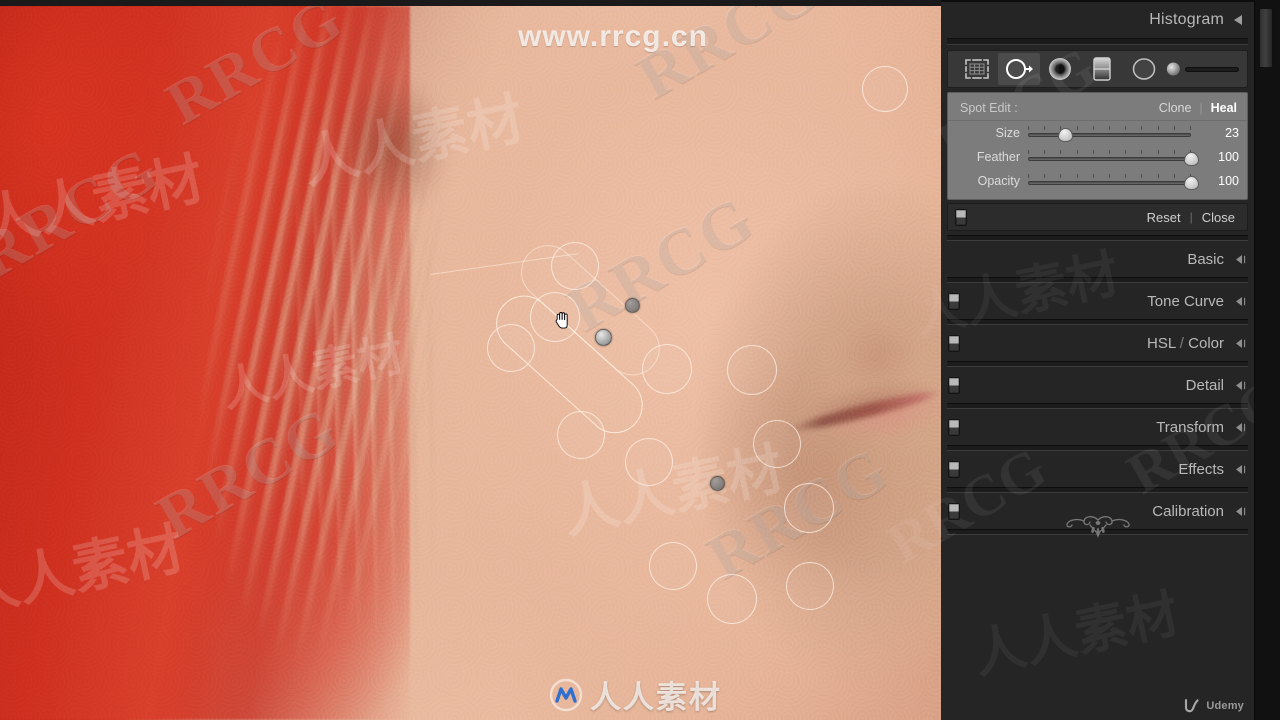 The width and height of the screenshot is (1280, 720). What do you see at coordinates (1097, 259) in the screenshot?
I see `section-basic: Basic` at bounding box center [1097, 259].